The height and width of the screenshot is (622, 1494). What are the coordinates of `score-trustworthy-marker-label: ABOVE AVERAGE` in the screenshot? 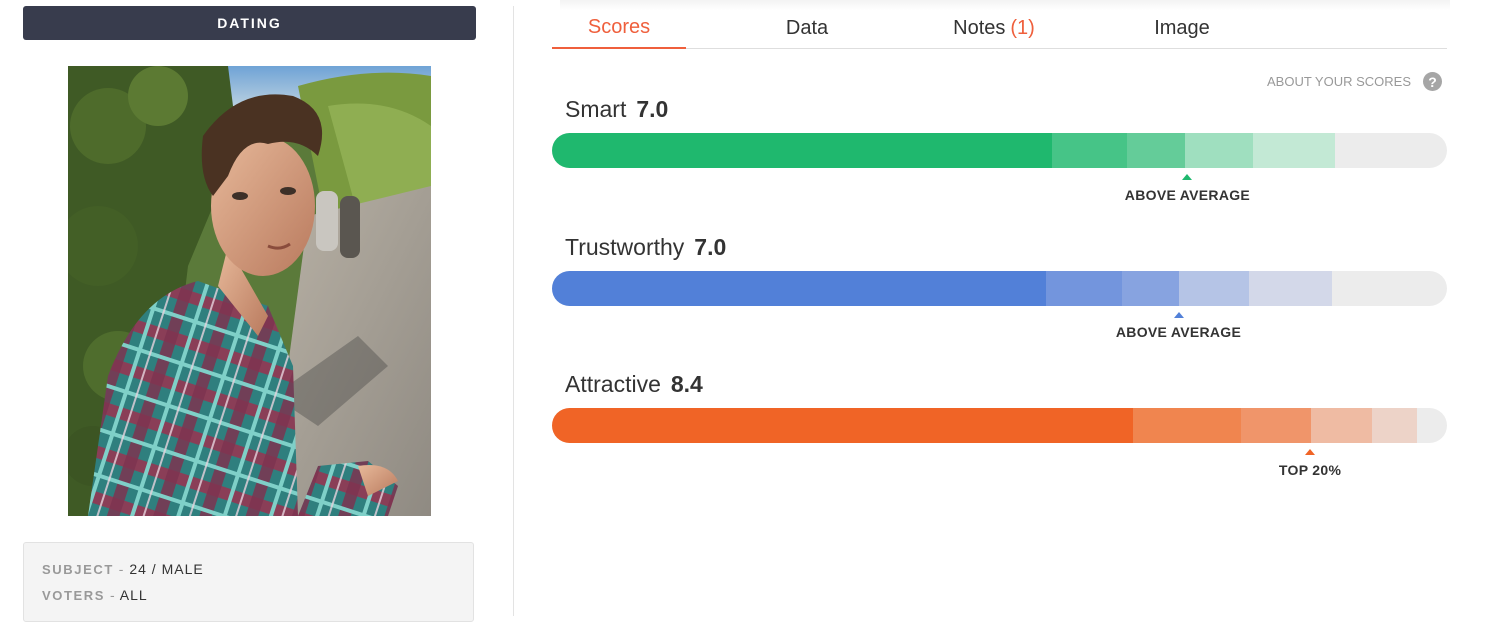 It's located at (1178, 332).